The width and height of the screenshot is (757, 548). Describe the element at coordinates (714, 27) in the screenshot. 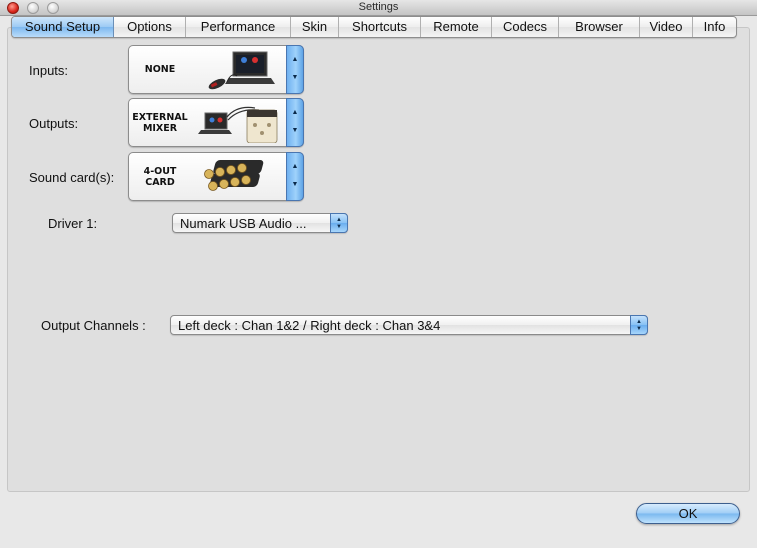

I see `tab-info: Info` at that location.